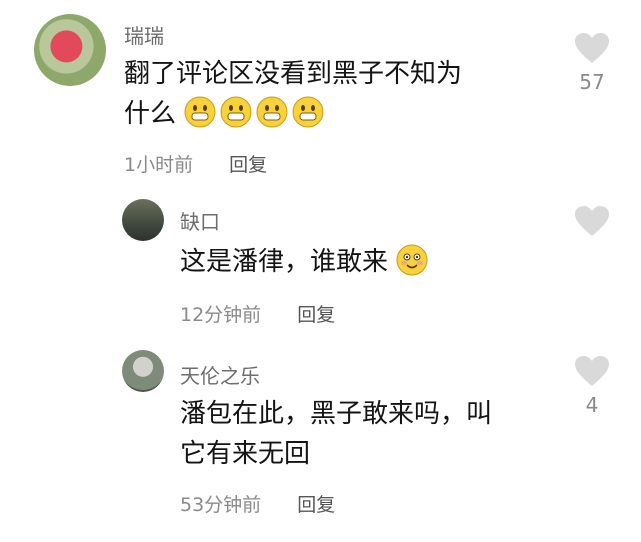  Describe the element at coordinates (221, 505) in the screenshot. I see `comment-time: 53分钟前` at that location.